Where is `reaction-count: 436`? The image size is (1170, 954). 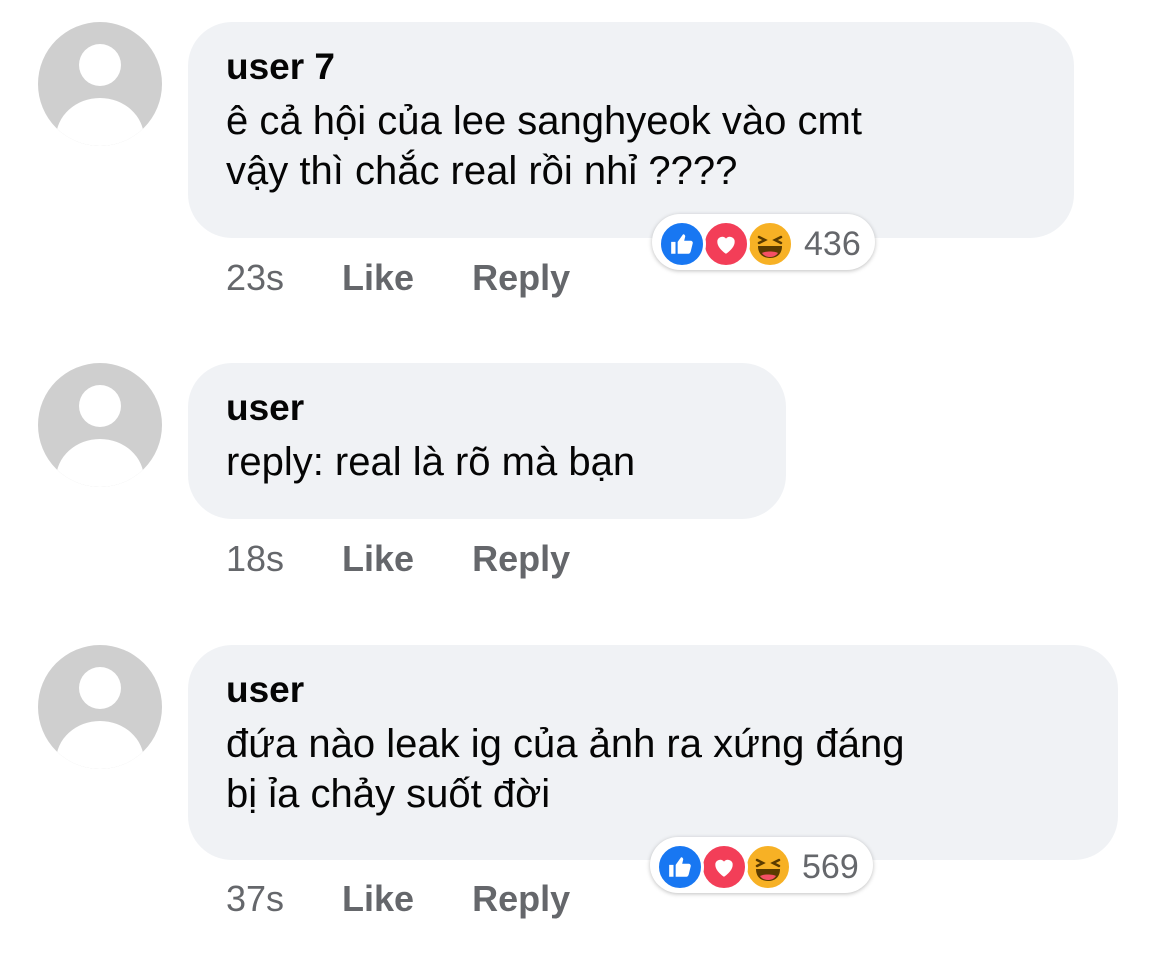
reaction-count: 436 is located at coordinates (832, 244).